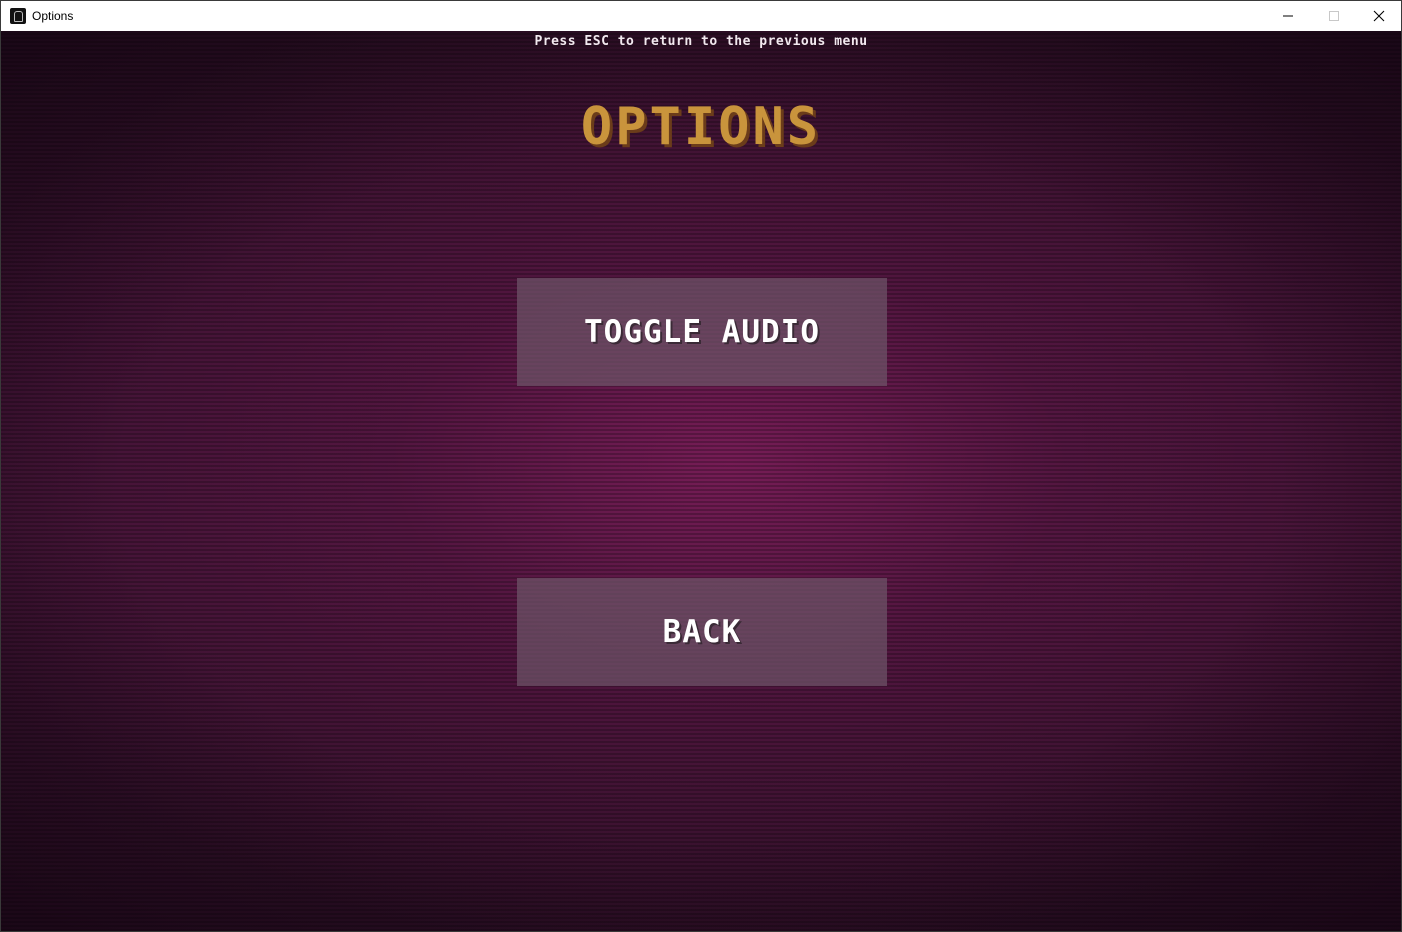 The width and height of the screenshot is (1402, 932). What do you see at coordinates (701, 16) in the screenshot?
I see `title-bar: Options` at bounding box center [701, 16].